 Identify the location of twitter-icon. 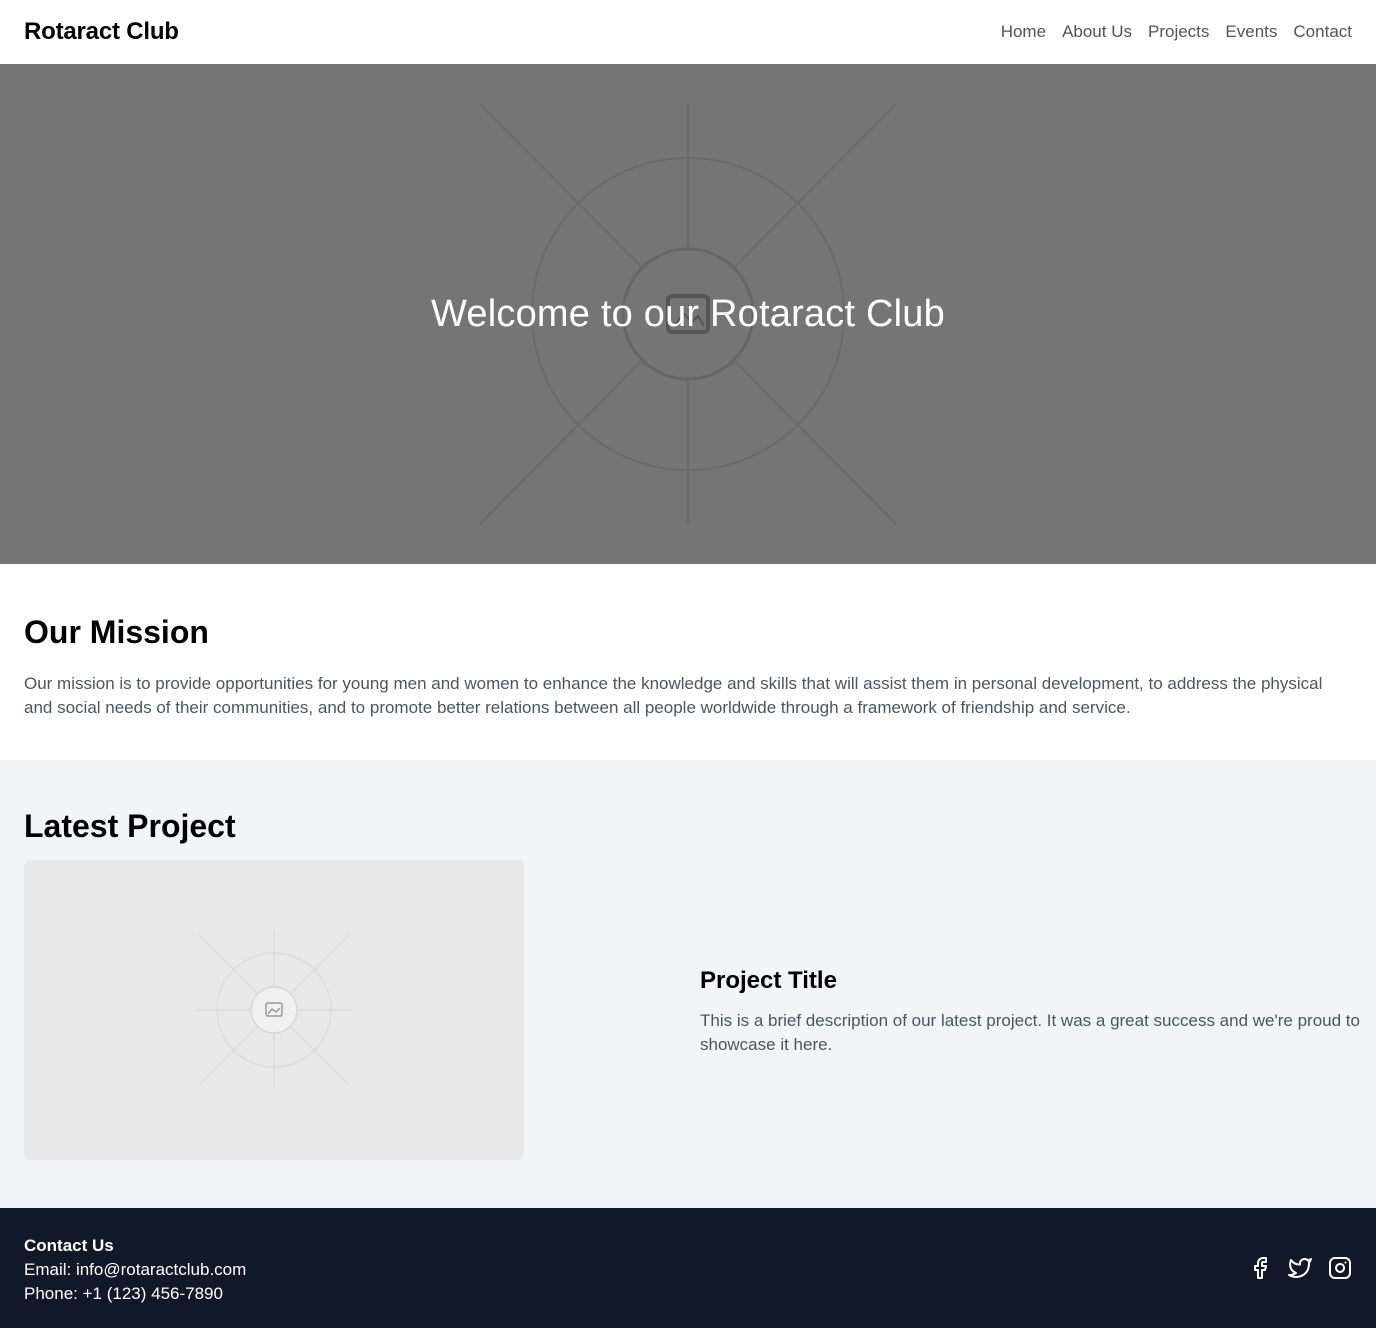
(1300, 1268).